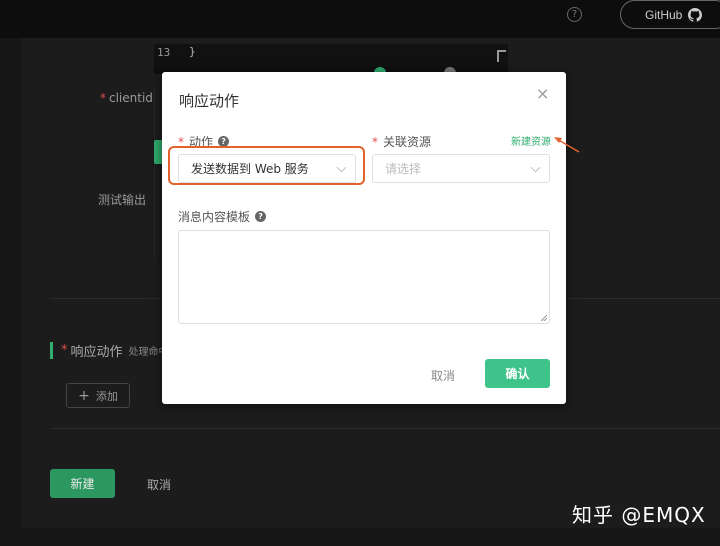 The width and height of the screenshot is (720, 546). What do you see at coordinates (443, 375) in the screenshot?
I see `dialog-cancel-button: 取消` at bounding box center [443, 375].